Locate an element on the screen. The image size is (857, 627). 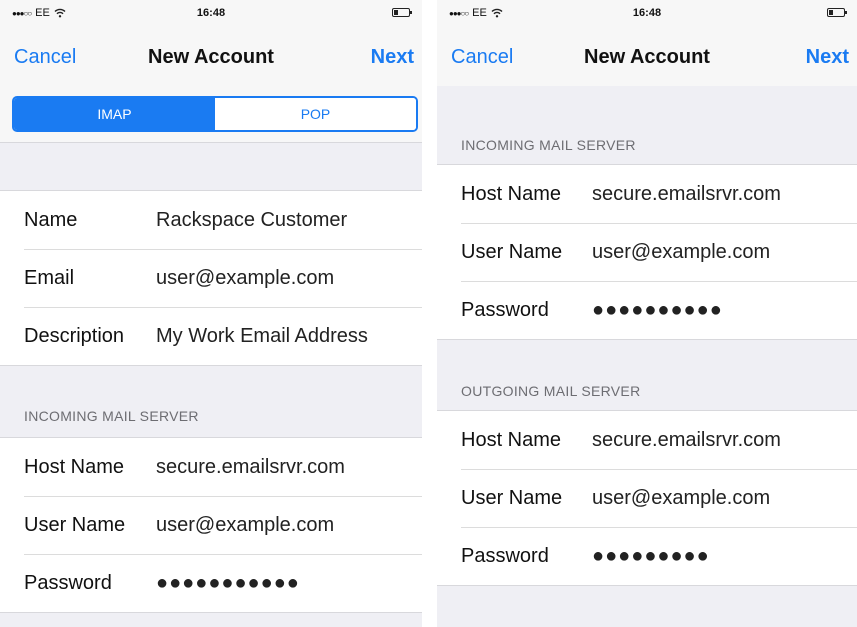
outgoing-host-field: secure.emailsrvr.com is located at coordinates (686, 440).